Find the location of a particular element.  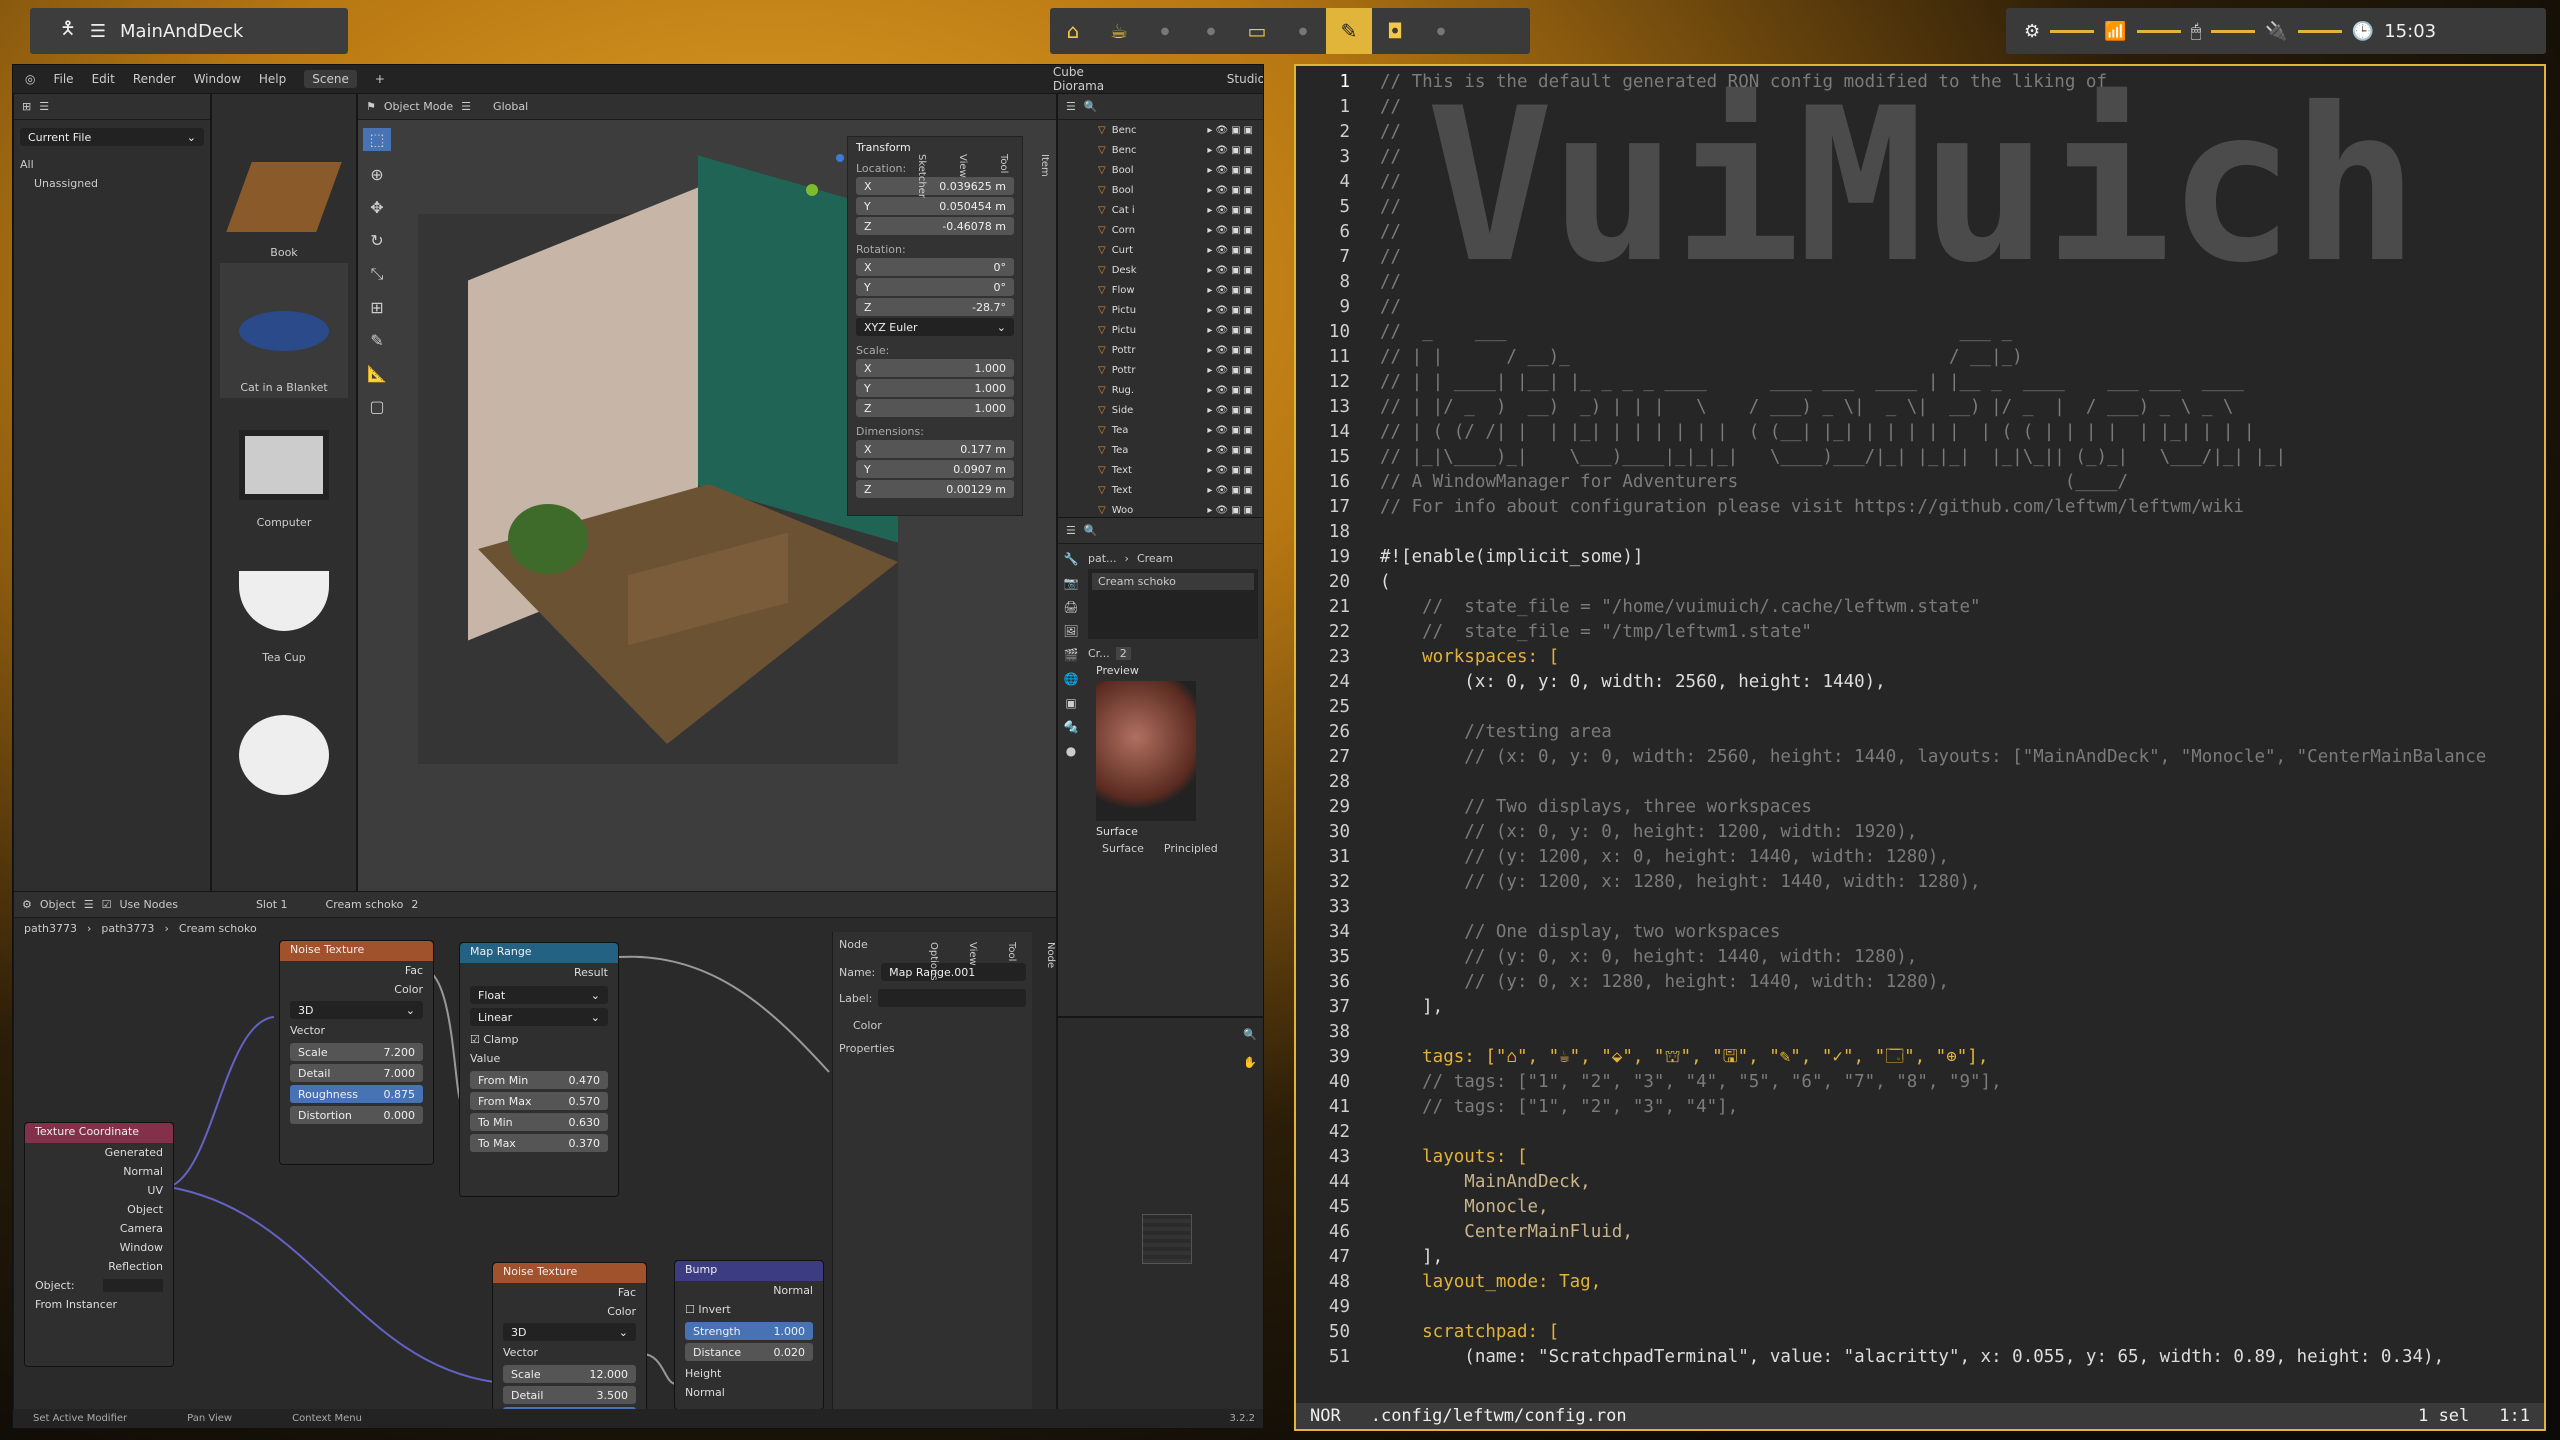

location-y: Y 0.050454 m is located at coordinates (935, 206).